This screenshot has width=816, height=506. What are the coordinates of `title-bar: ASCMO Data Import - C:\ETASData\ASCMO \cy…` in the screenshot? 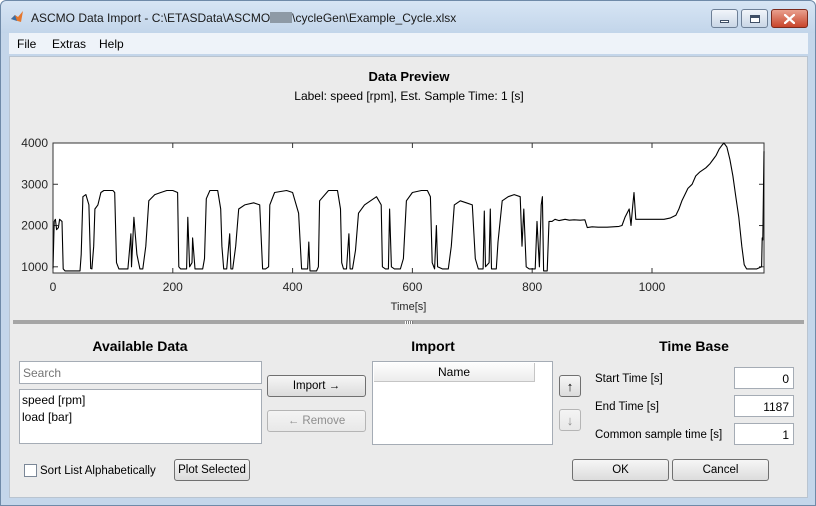 It's located at (408, 17).